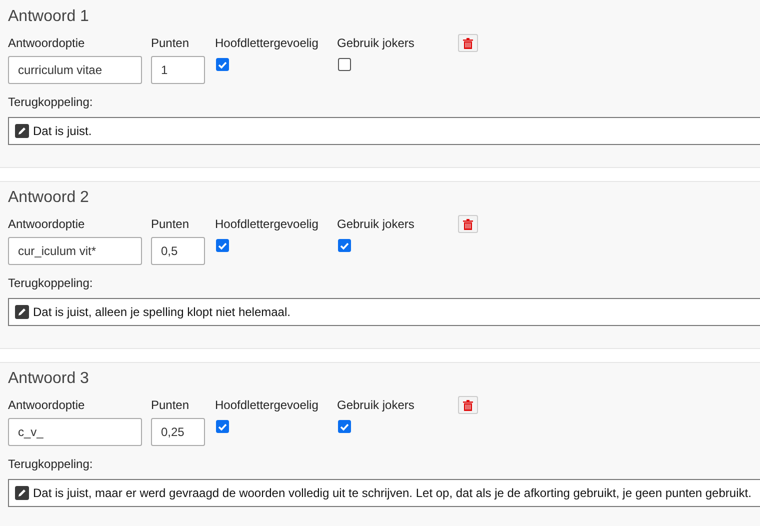  I want to click on feedback-text: Dat is juist, alleen je spelling klopt niet helemaal., so click(161, 312).